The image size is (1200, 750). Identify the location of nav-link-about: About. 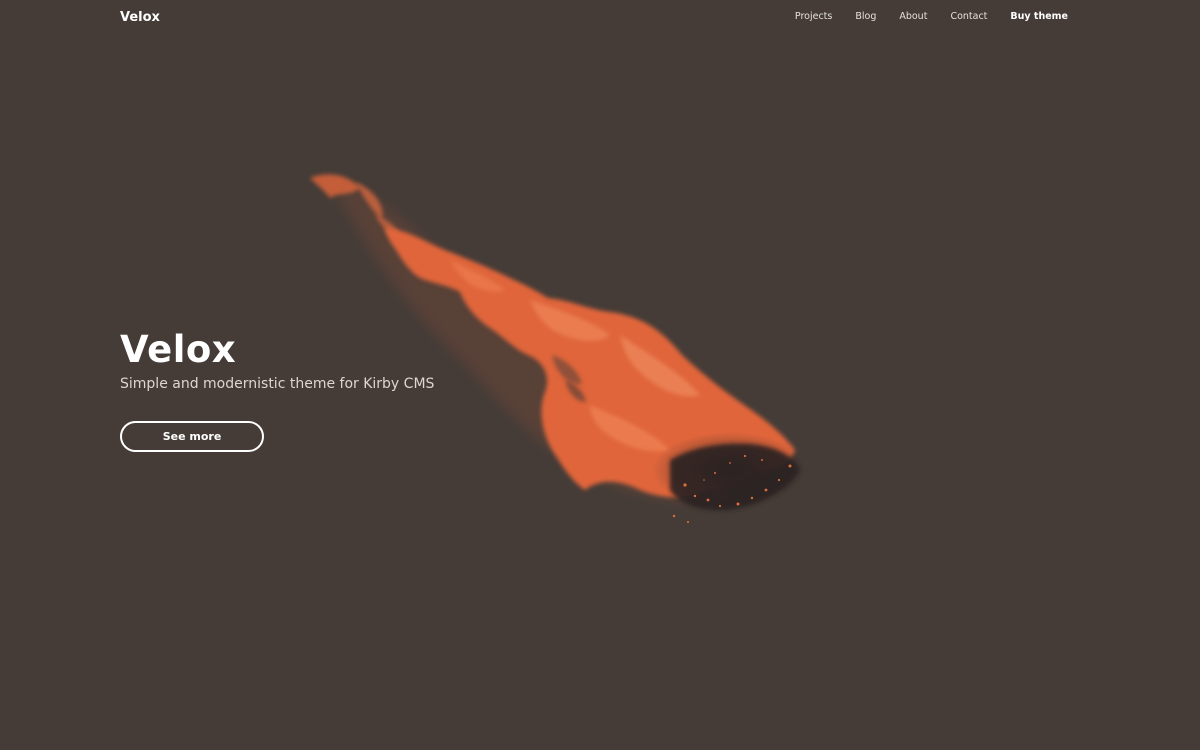
(913, 16).